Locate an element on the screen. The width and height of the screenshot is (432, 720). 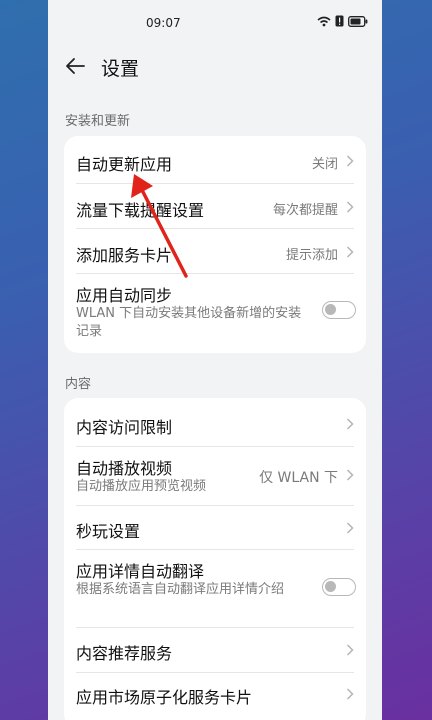
wifi-icon is located at coordinates (324, 21).